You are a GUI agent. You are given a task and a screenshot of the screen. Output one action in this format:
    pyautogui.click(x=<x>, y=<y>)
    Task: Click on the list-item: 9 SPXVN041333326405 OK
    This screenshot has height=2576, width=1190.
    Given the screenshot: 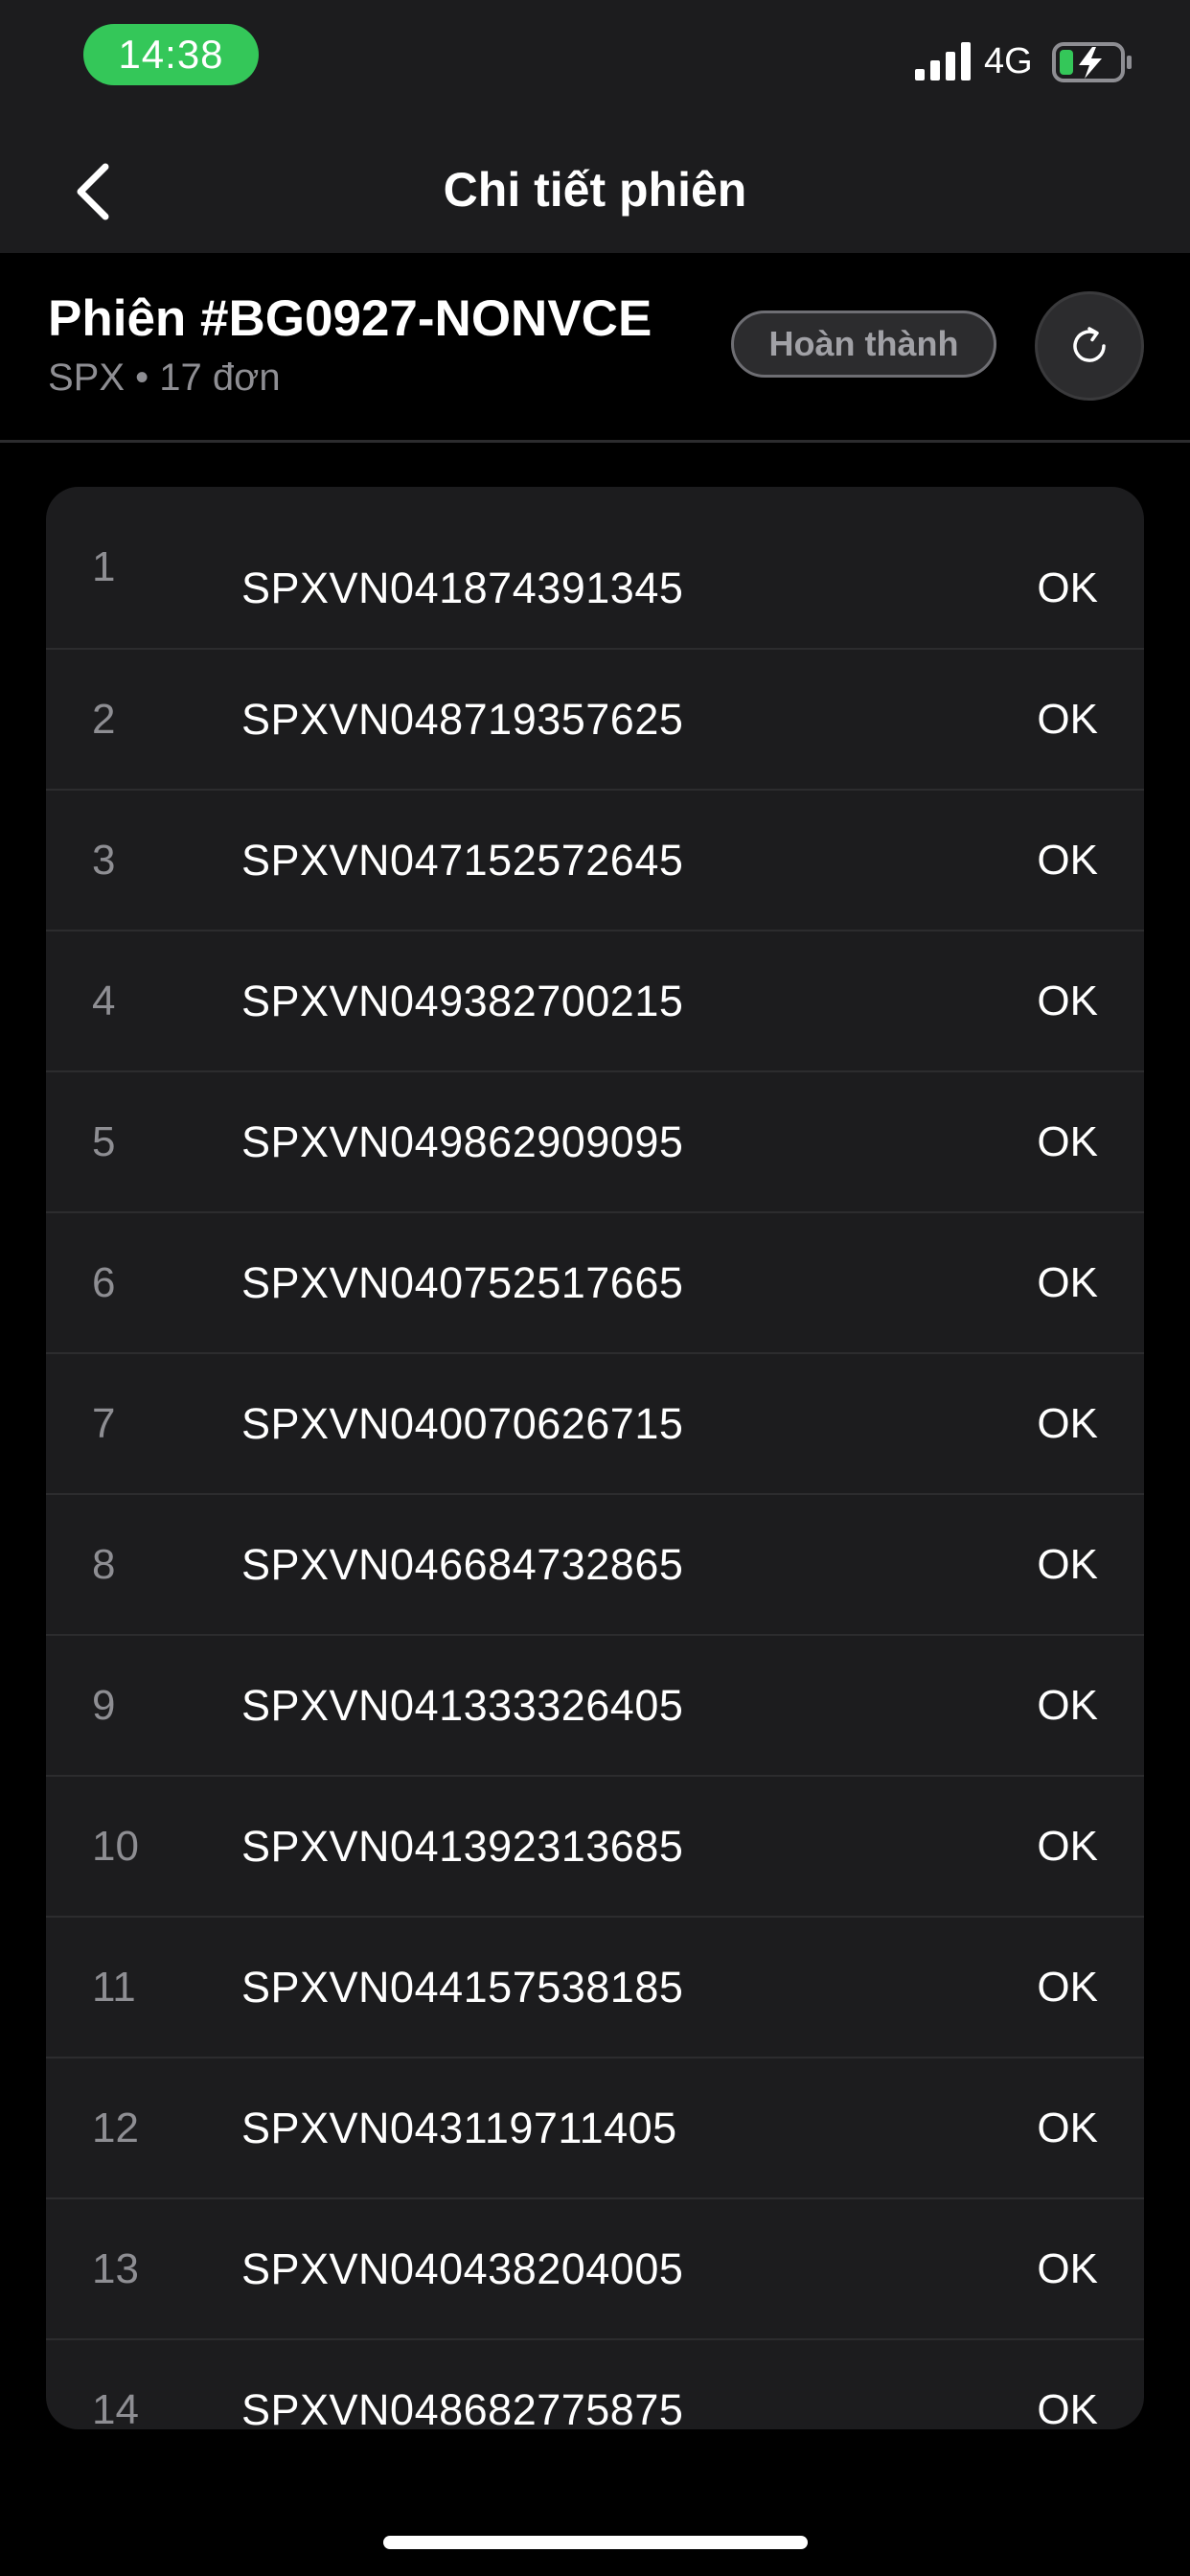 What is the action you would take?
    pyautogui.click(x=595, y=1706)
    